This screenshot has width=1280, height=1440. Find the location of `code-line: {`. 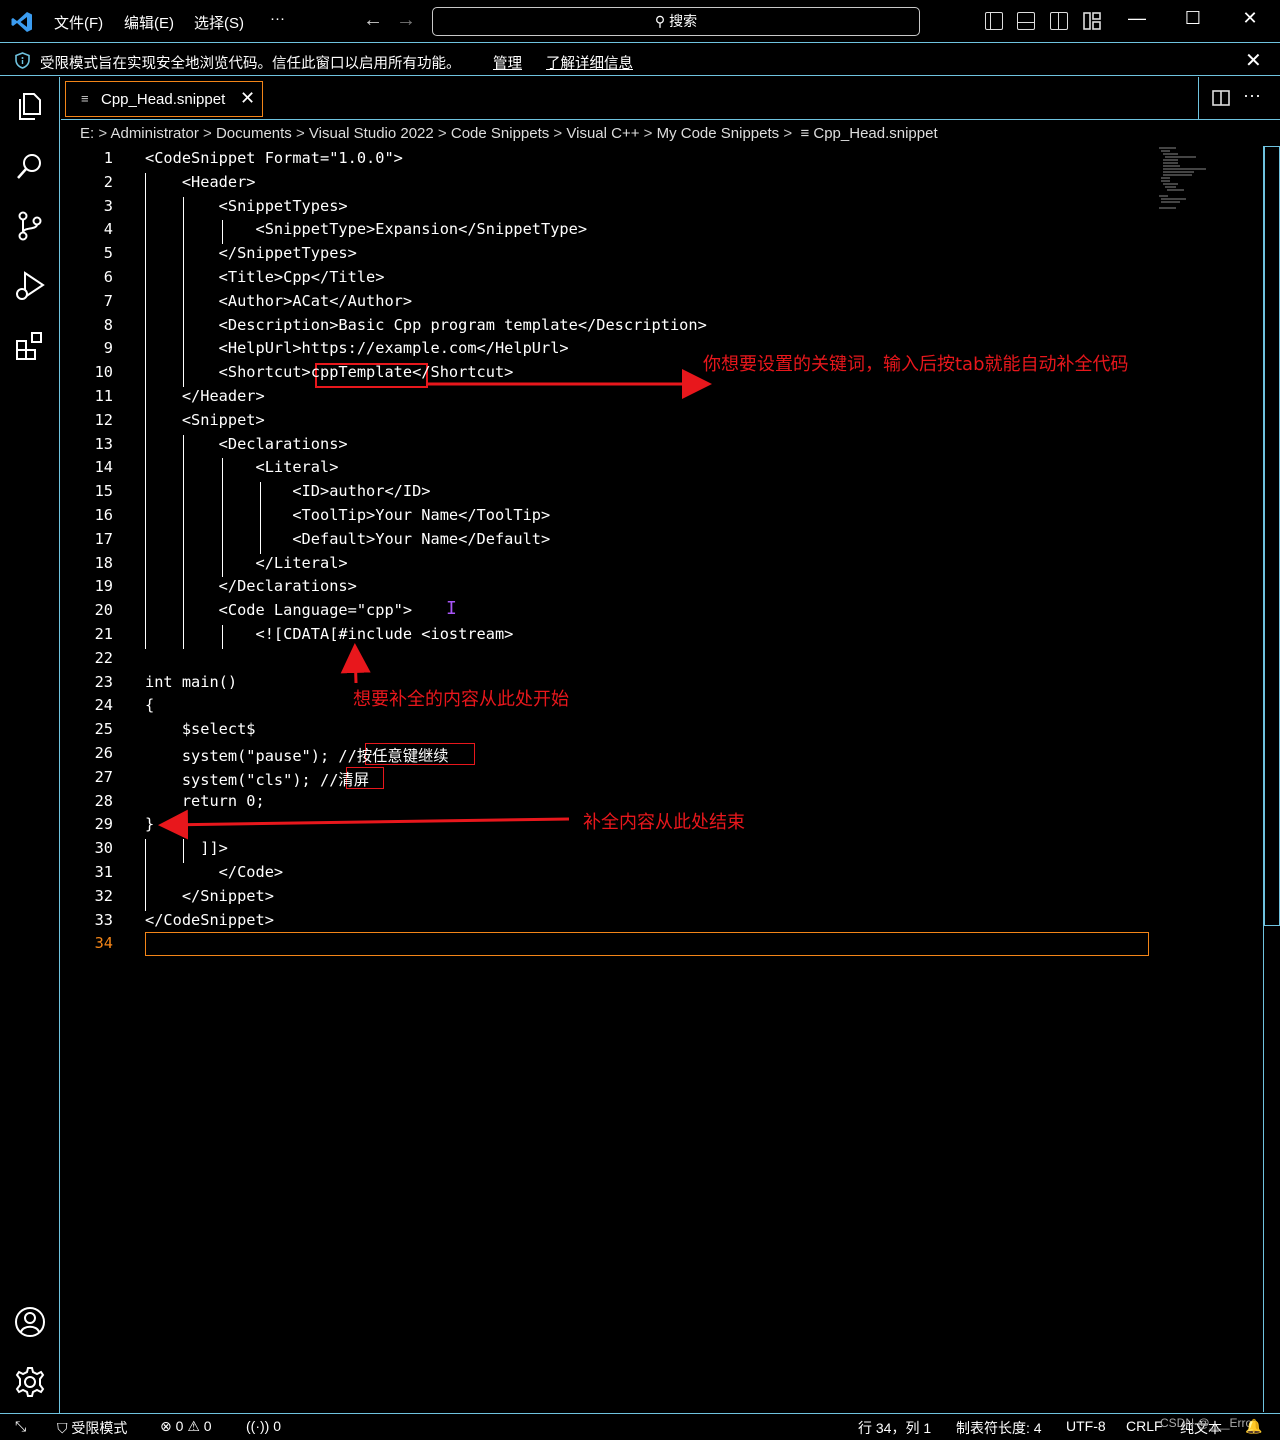

code-line: { is located at coordinates (149, 705).